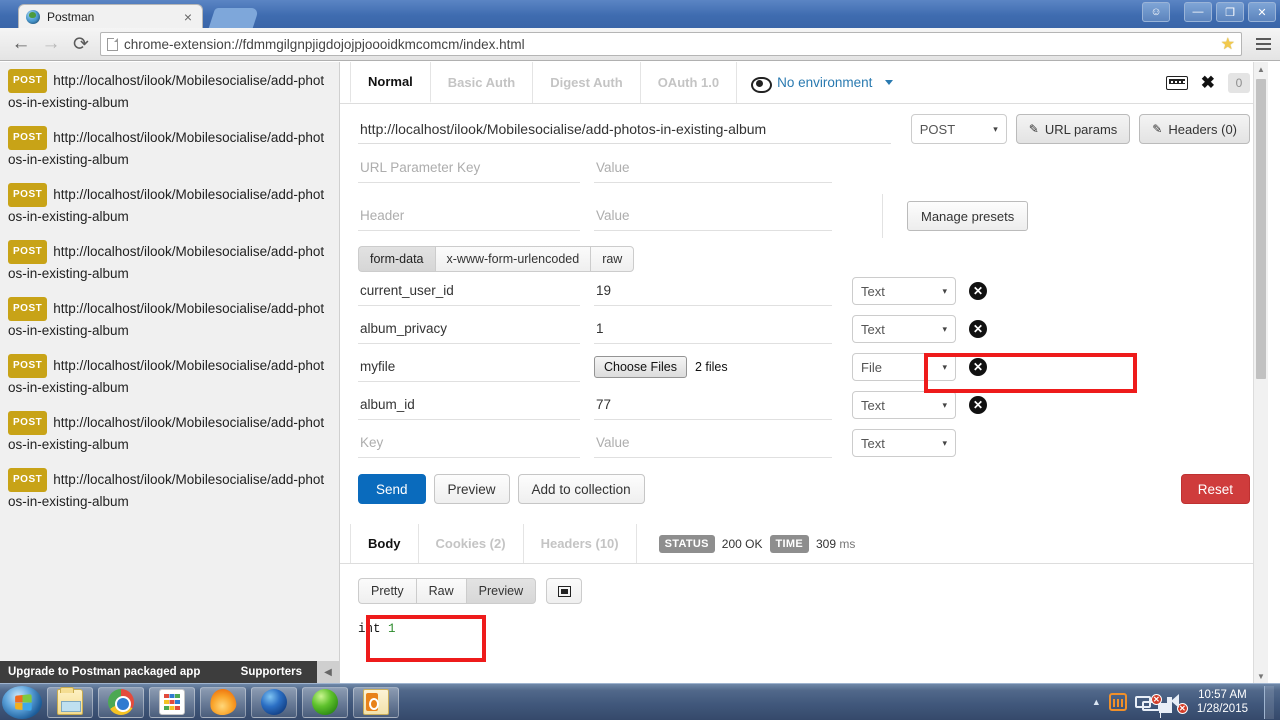 The width and height of the screenshot is (1280, 720). Describe the element at coordinates (512, 259) in the screenshot. I see `body-mode-urlencoded: x-www-form-urlencoded` at that location.